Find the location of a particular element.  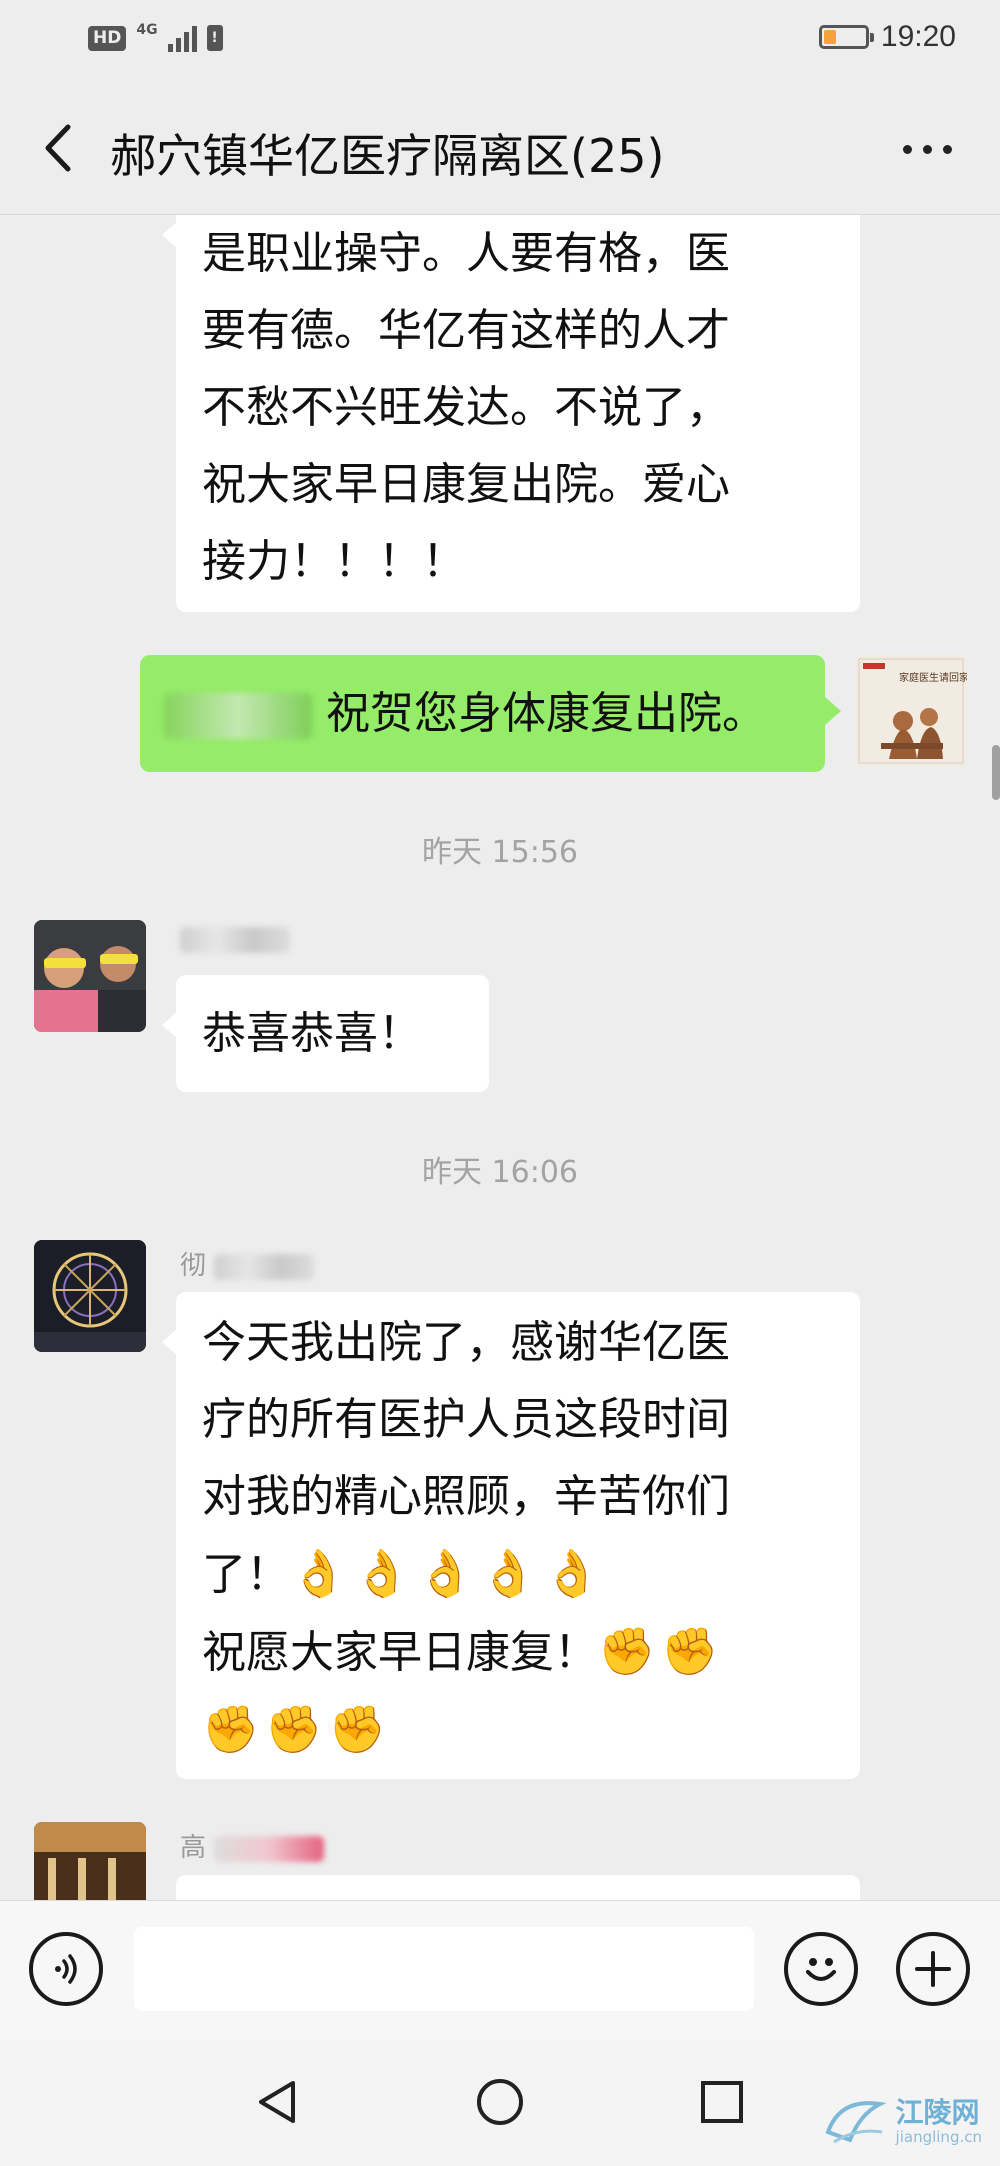

voice-icon is located at coordinates (66, 1969).